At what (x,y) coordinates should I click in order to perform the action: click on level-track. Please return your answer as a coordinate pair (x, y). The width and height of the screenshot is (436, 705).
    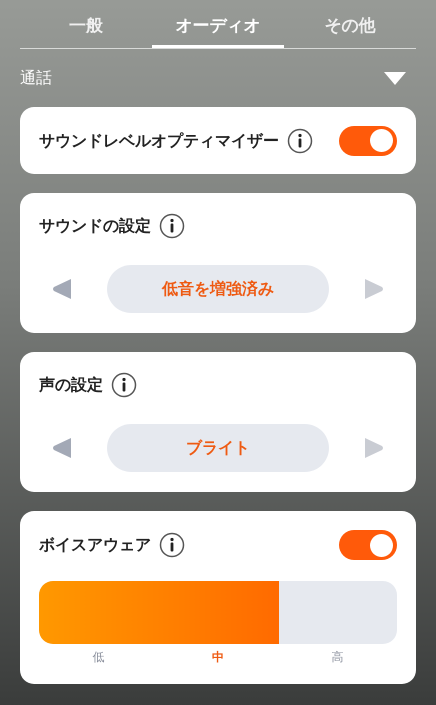
    Looking at the image, I should click on (218, 612).